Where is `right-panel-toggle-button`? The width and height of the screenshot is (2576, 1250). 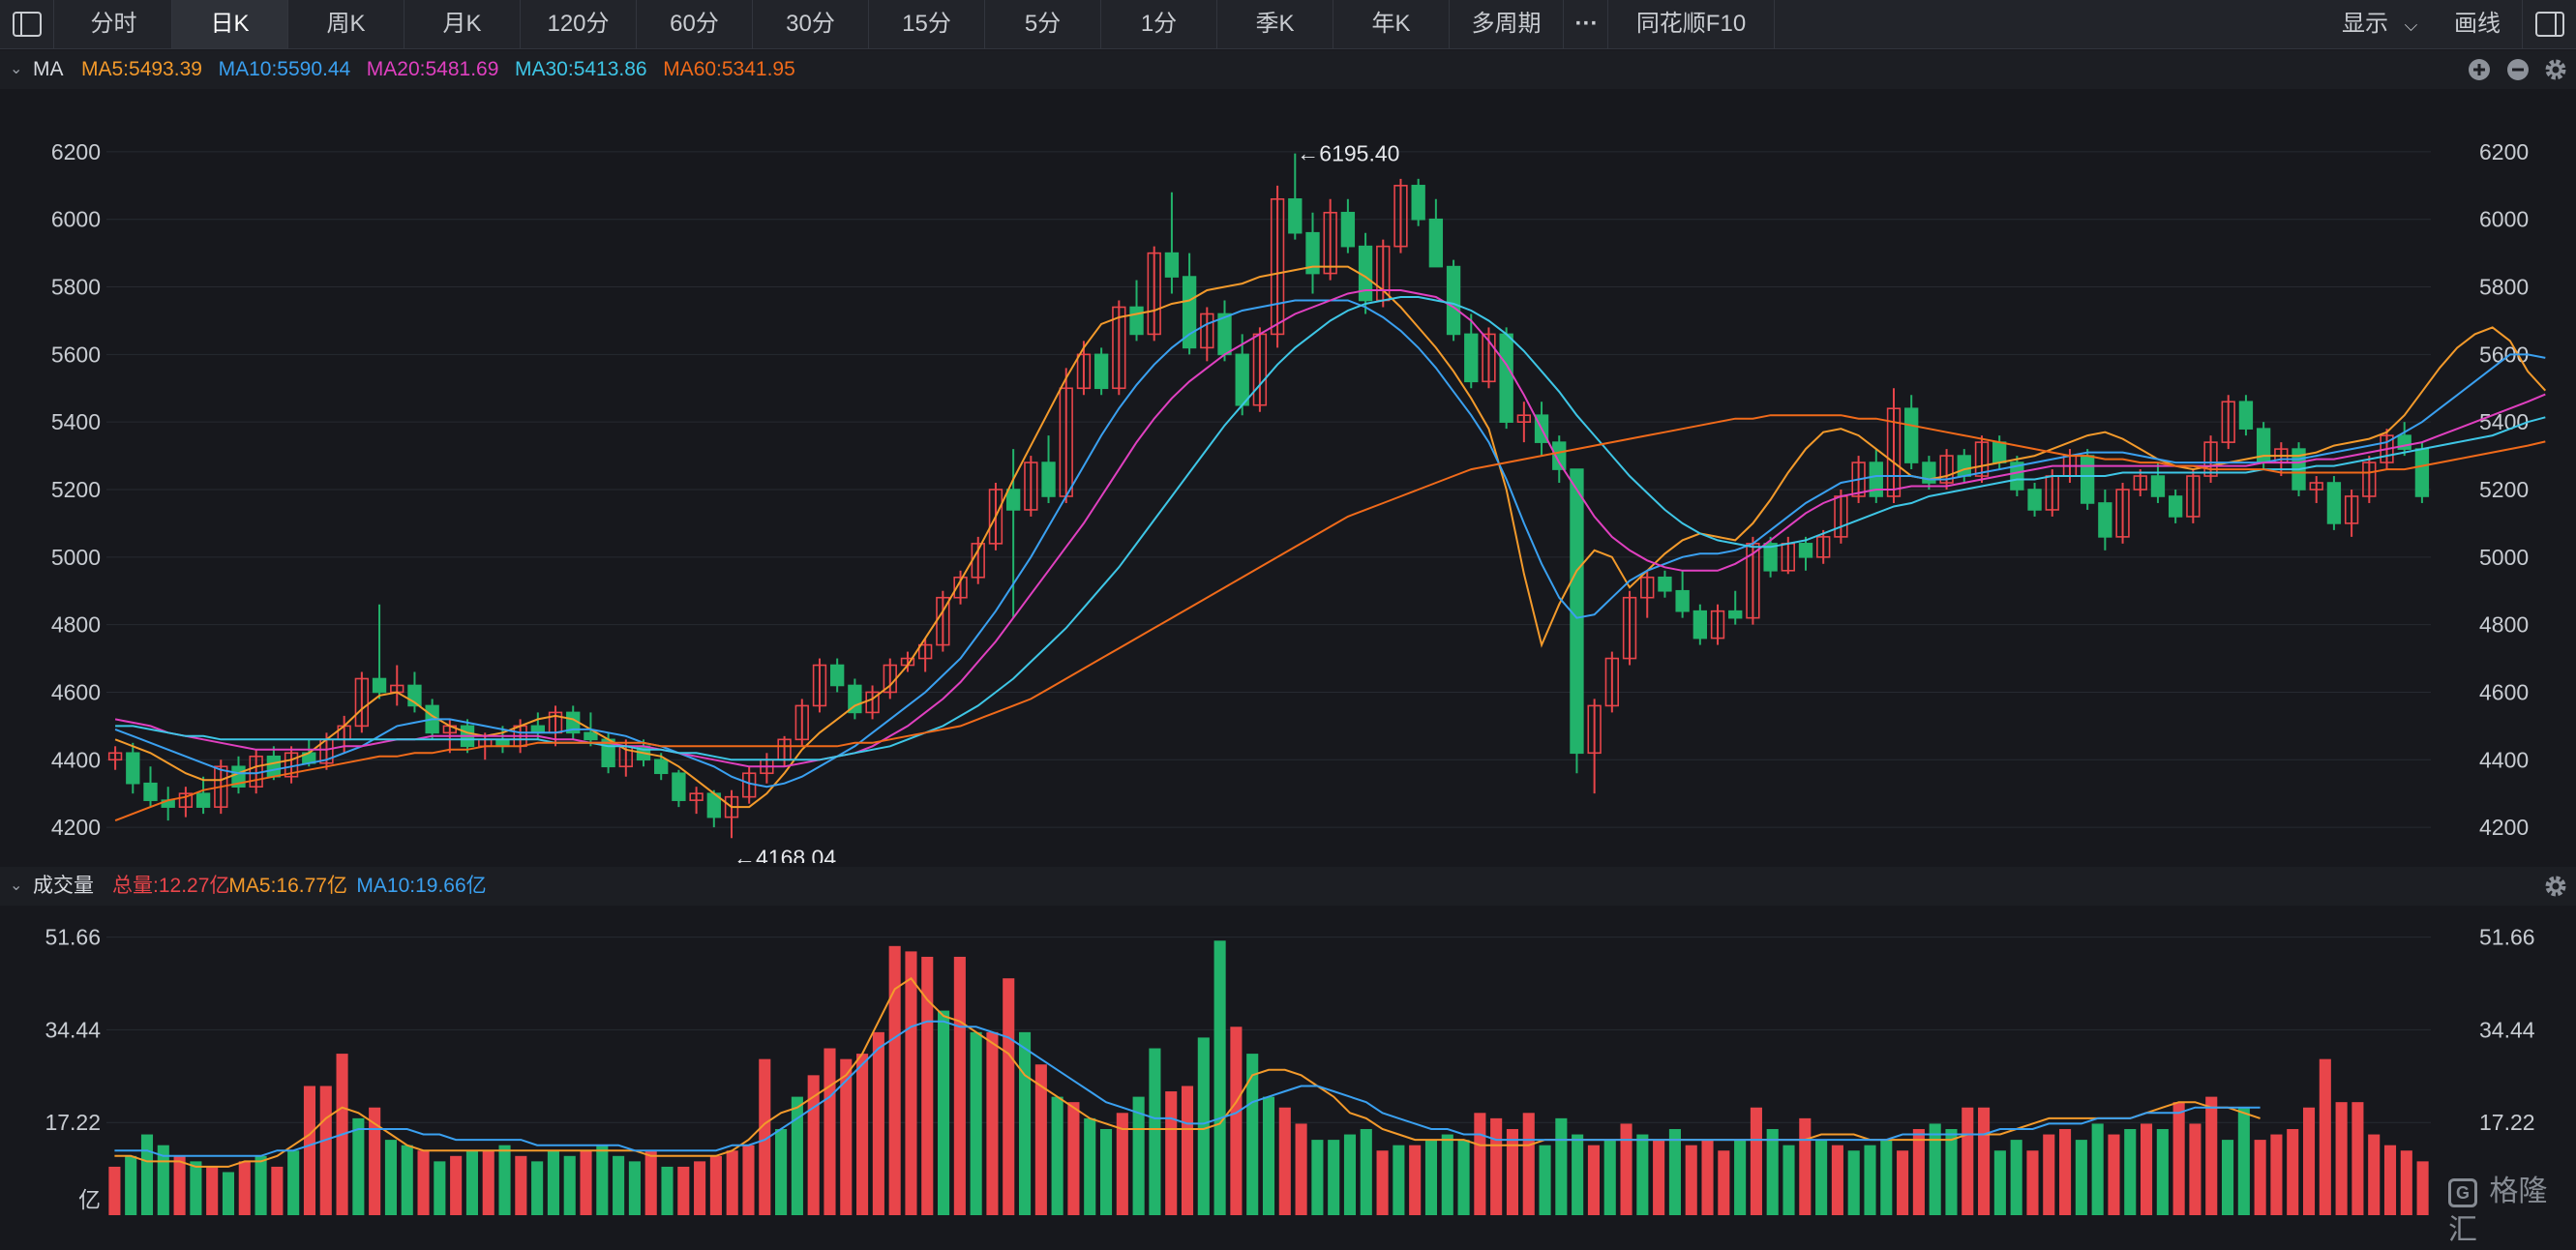 right-panel-toggle-button is located at coordinates (2549, 24).